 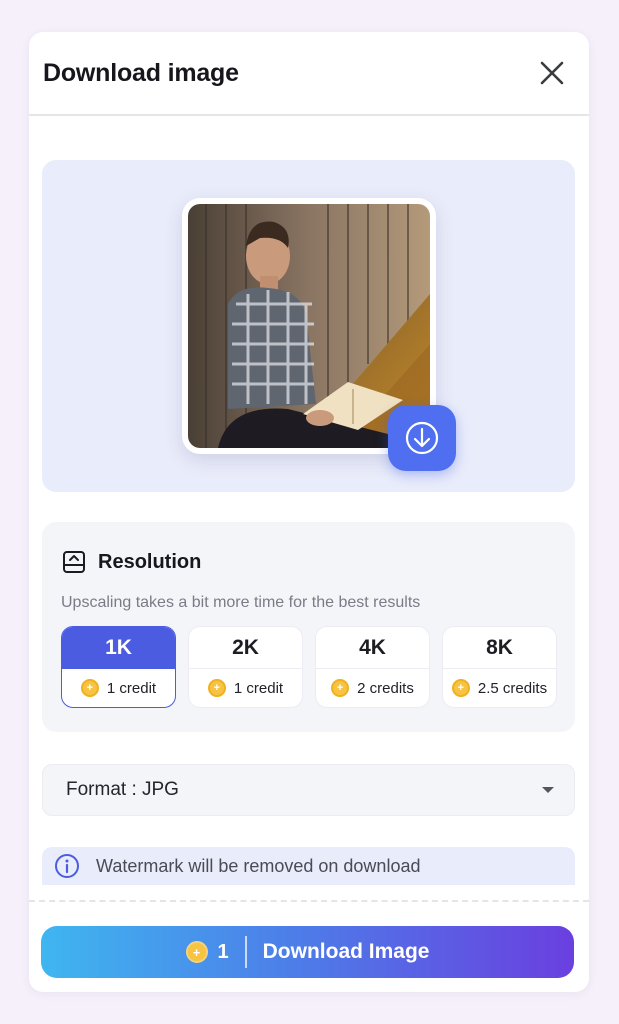 I want to click on modal-title: Download image, so click(x=141, y=72).